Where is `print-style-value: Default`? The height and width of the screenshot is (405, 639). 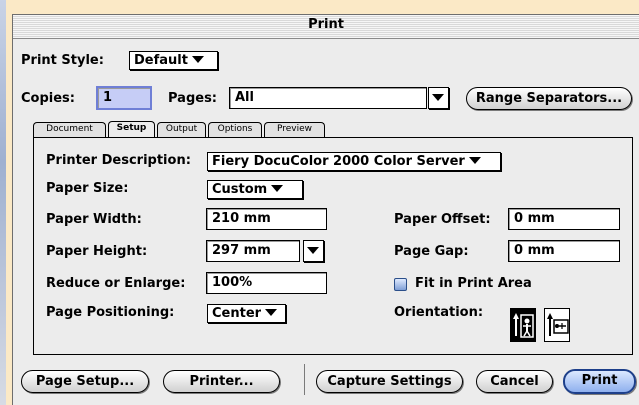
print-style-value: Default is located at coordinates (161, 60).